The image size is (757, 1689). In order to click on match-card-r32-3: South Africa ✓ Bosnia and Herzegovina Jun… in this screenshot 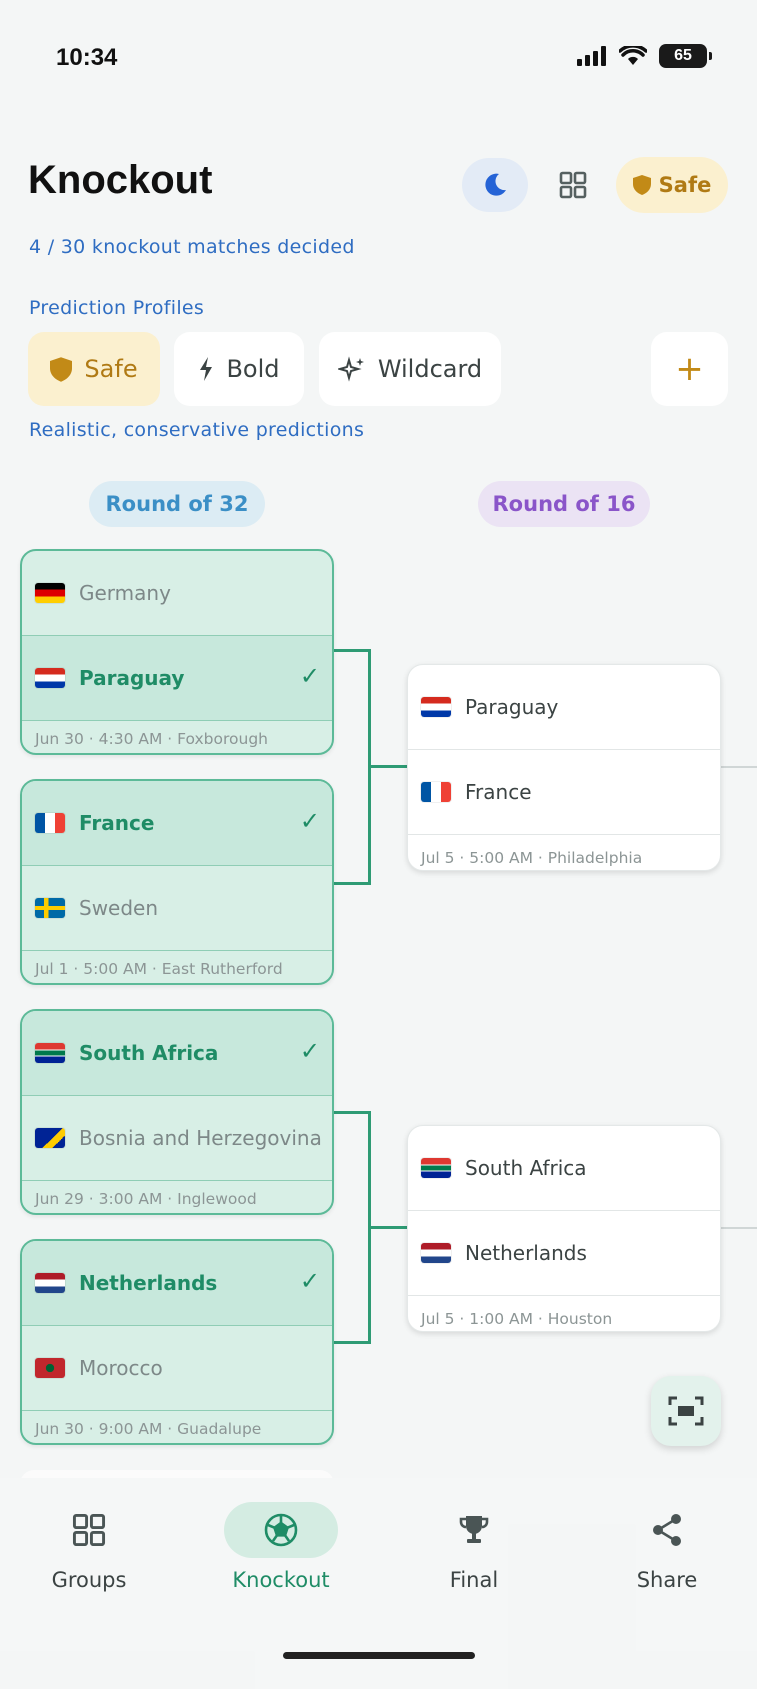, I will do `click(177, 1112)`.